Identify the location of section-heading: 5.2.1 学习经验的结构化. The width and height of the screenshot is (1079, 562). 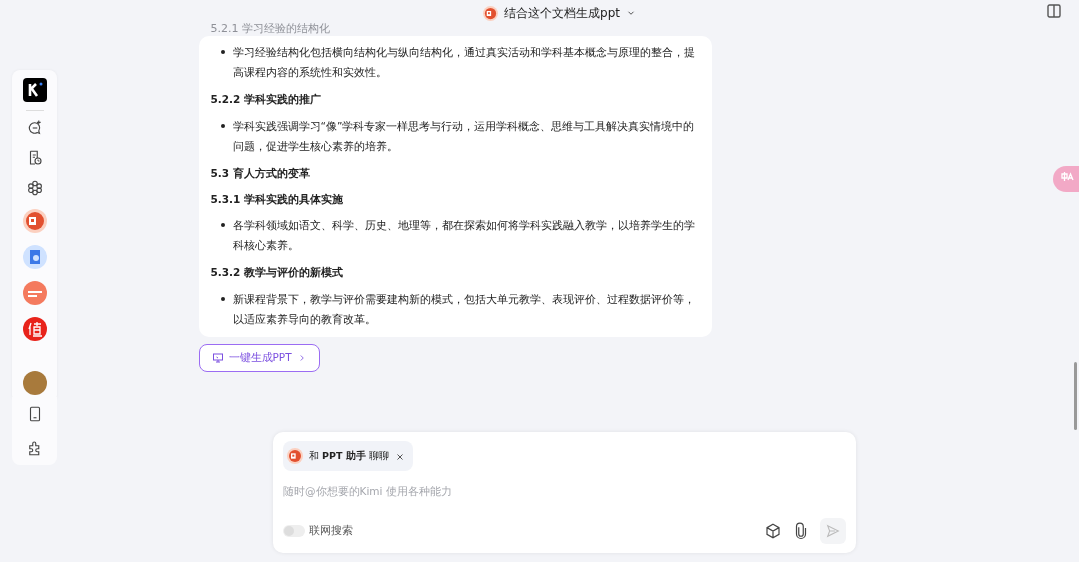
(270, 29).